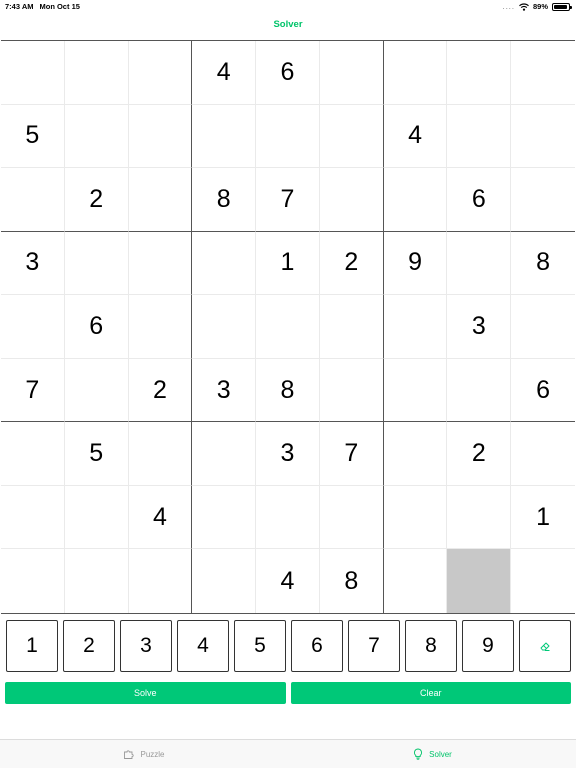 This screenshot has height=768, width=576. What do you see at coordinates (224, 581) in the screenshot?
I see `sudoku-cell-r9c4` at bounding box center [224, 581].